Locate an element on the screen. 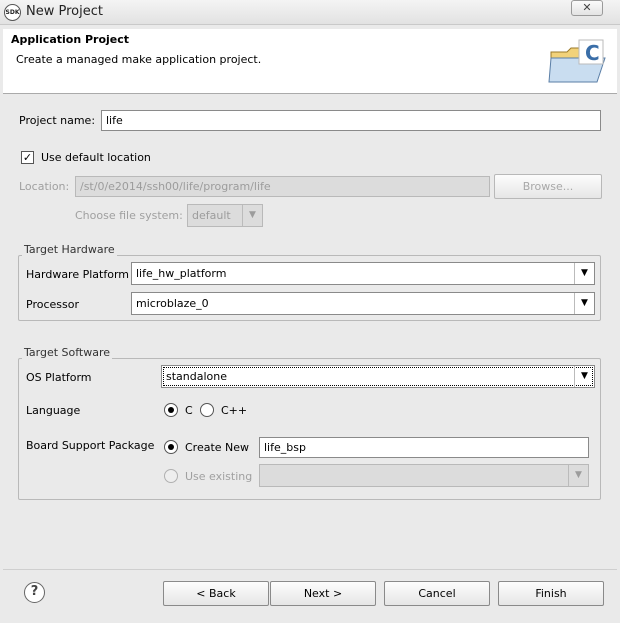 Image resolution: width=620 pixels, height=623 pixels. cancel-button: Cancel is located at coordinates (437, 593).